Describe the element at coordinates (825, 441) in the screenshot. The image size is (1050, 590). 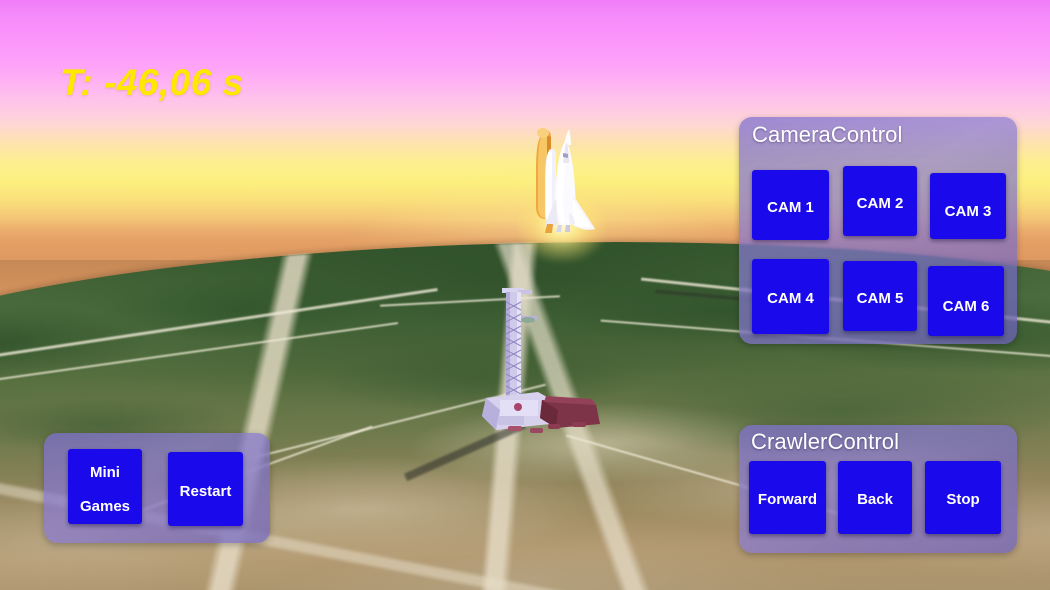
I see `crawler-control-title: CrawlerControl` at that location.